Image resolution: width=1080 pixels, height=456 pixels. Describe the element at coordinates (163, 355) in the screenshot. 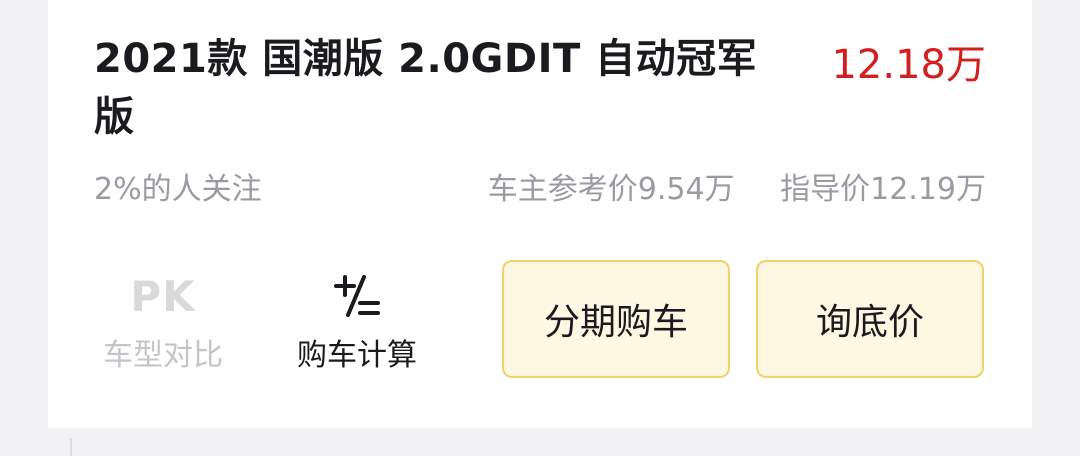

I see `compare-models-label: 车型对比` at that location.